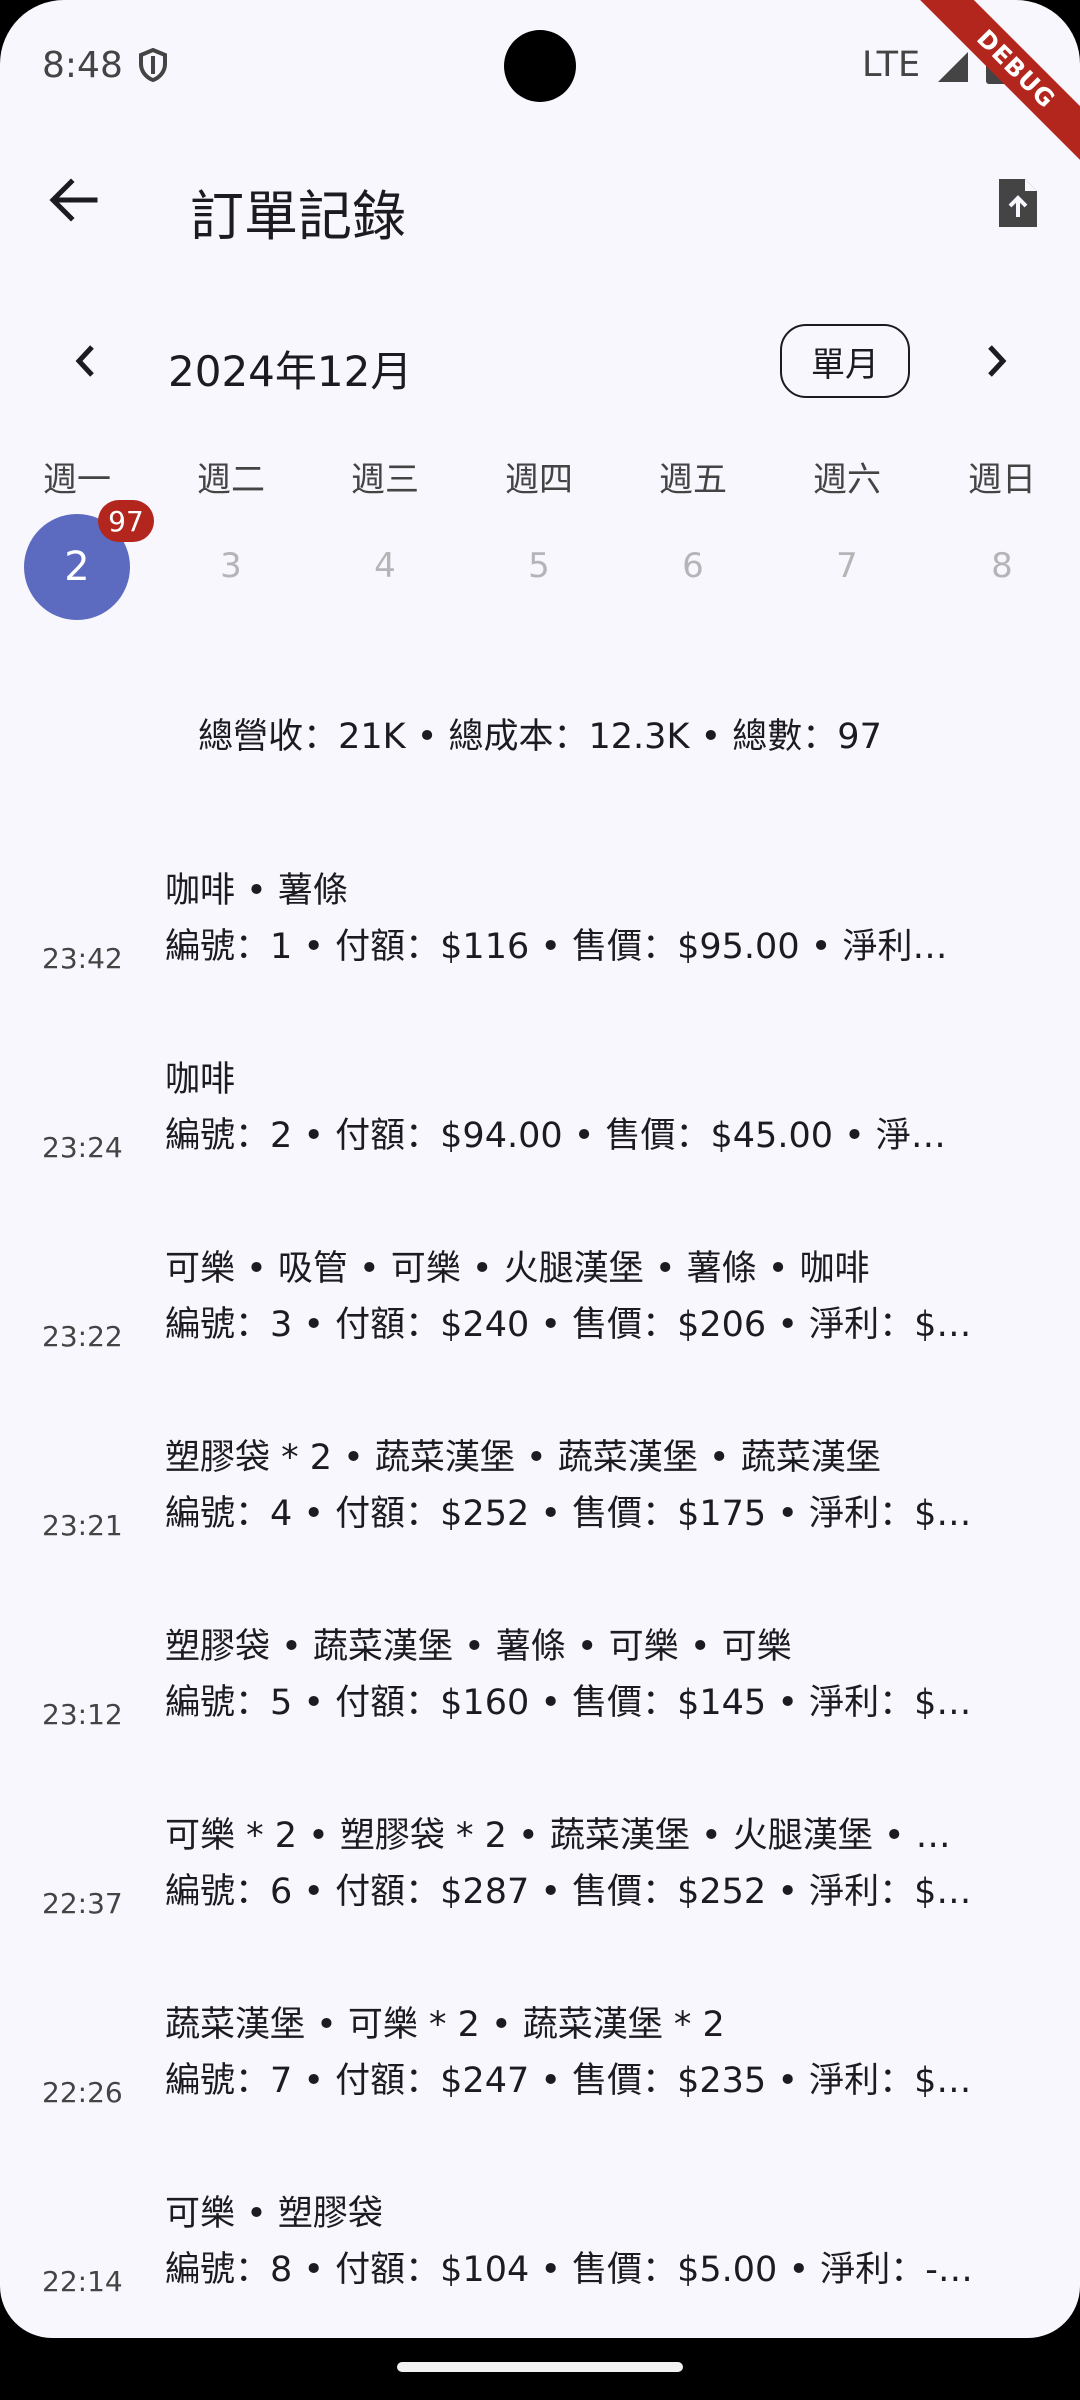 The width and height of the screenshot is (1080, 2400). Describe the element at coordinates (82, 1147) in the screenshot. I see `order-time: 23:24` at that location.